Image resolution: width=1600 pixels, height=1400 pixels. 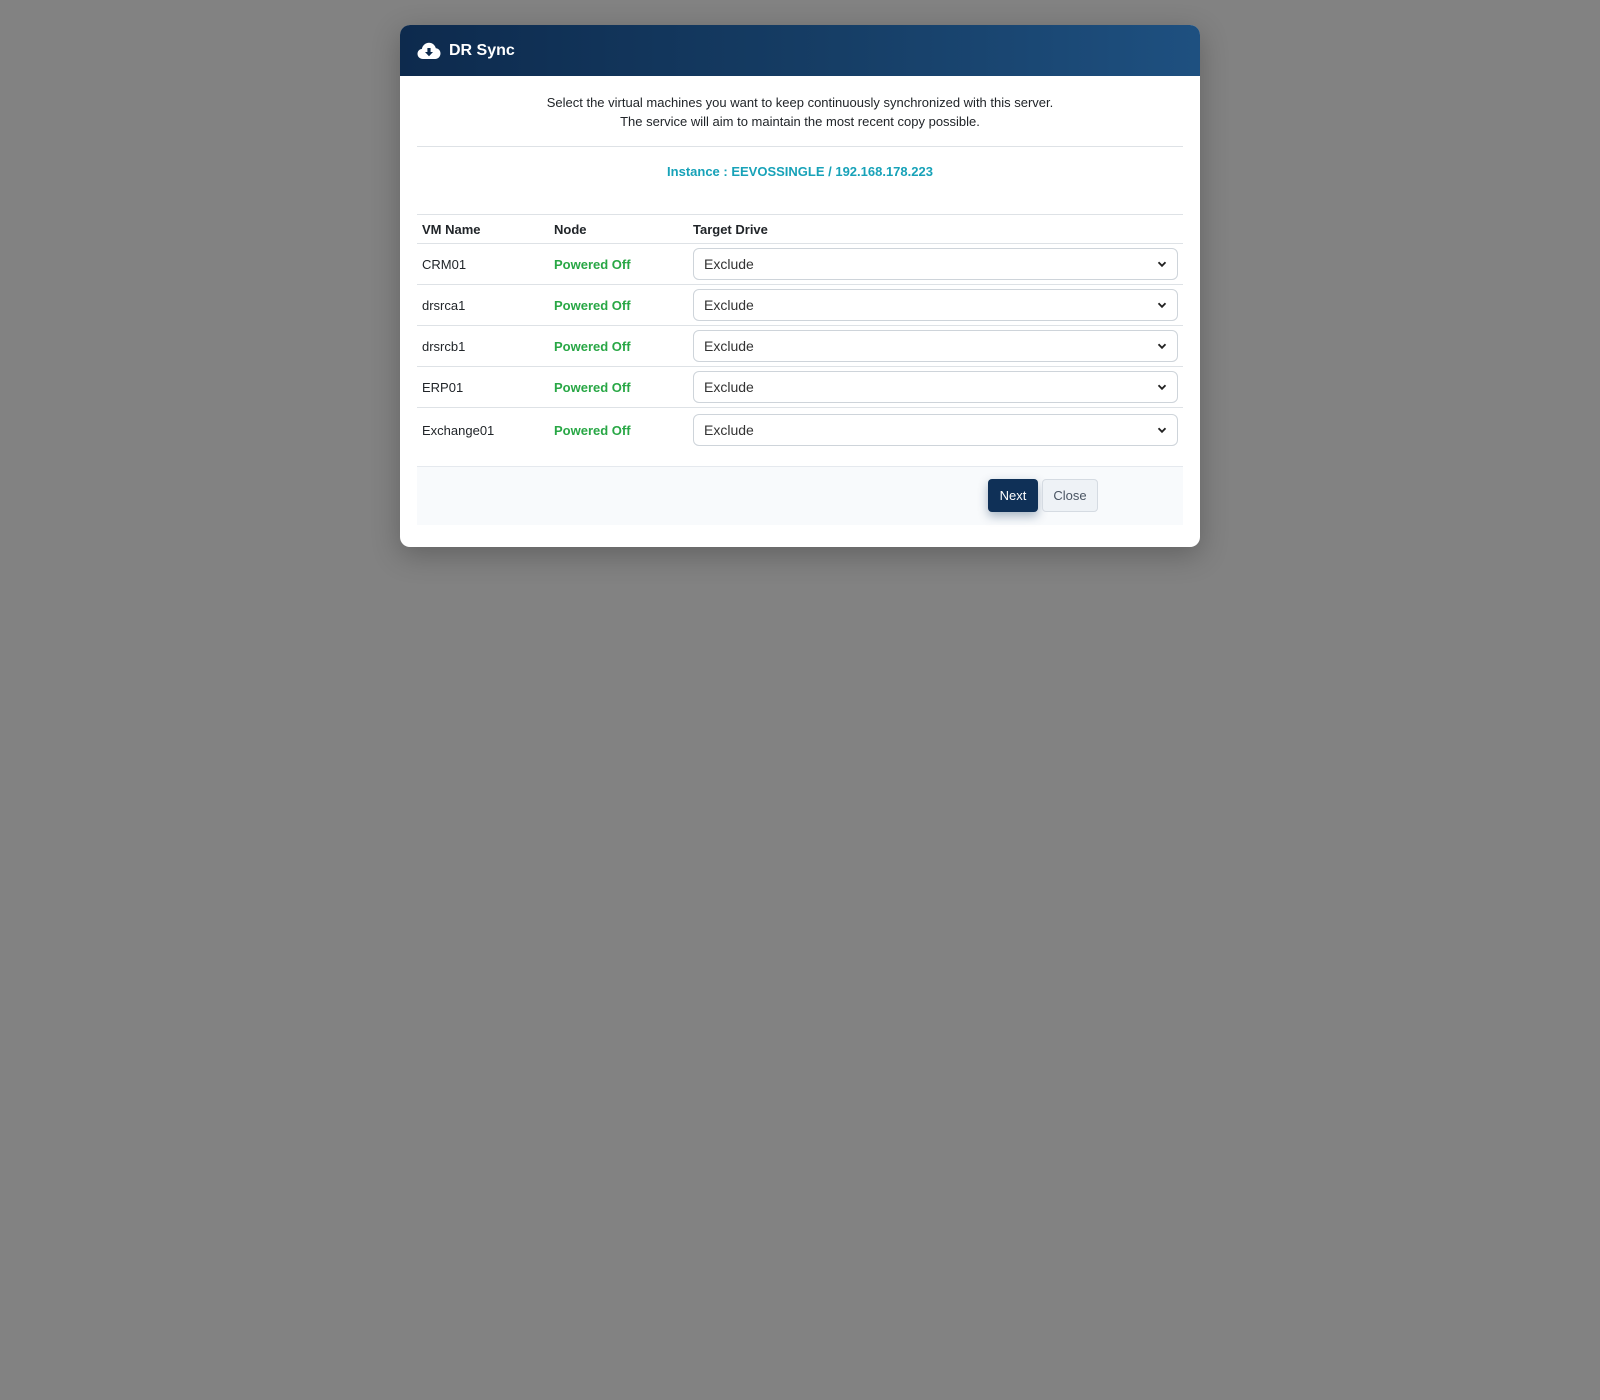 I want to click on modal-footer: Next Close, so click(x=800, y=495).